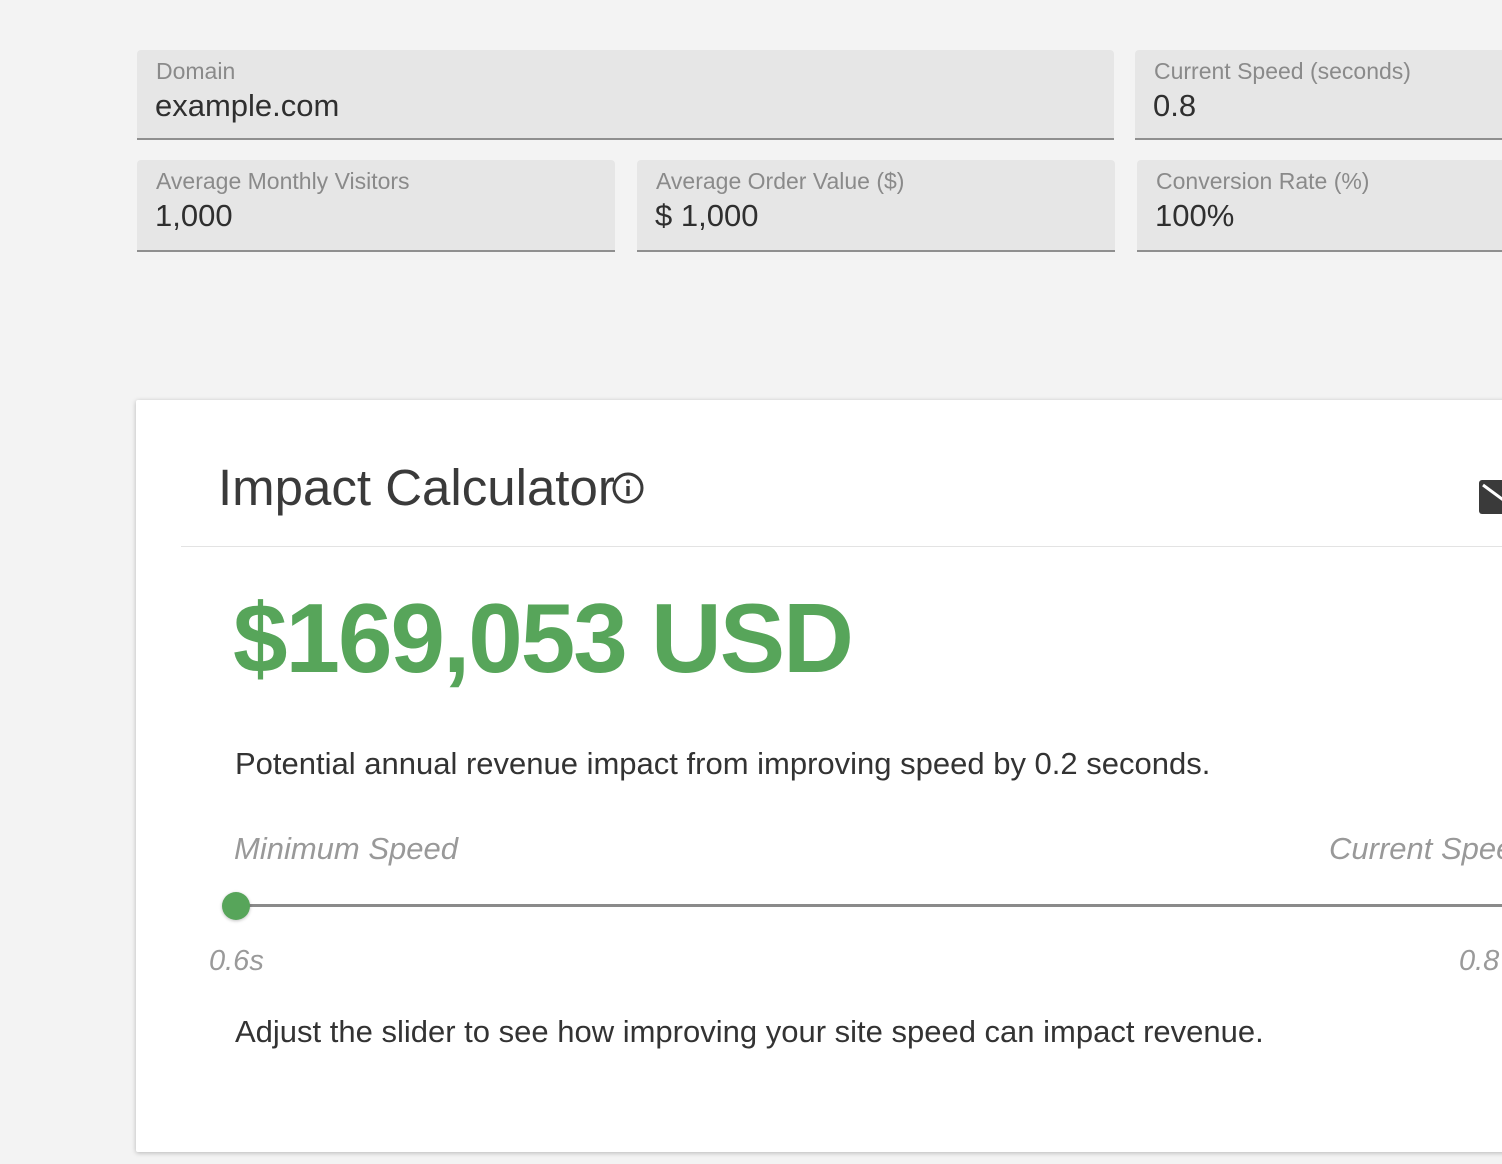 The height and width of the screenshot is (1164, 1502). I want to click on order-value-input, so click(882, 216).